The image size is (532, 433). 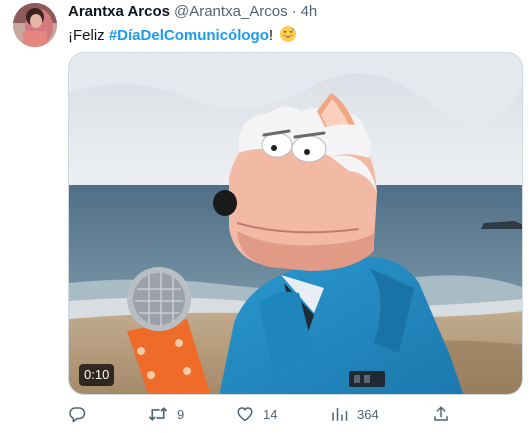 What do you see at coordinates (189, 35) in the screenshot?
I see `hashtag-link: #DíaDelComunicólogo` at bounding box center [189, 35].